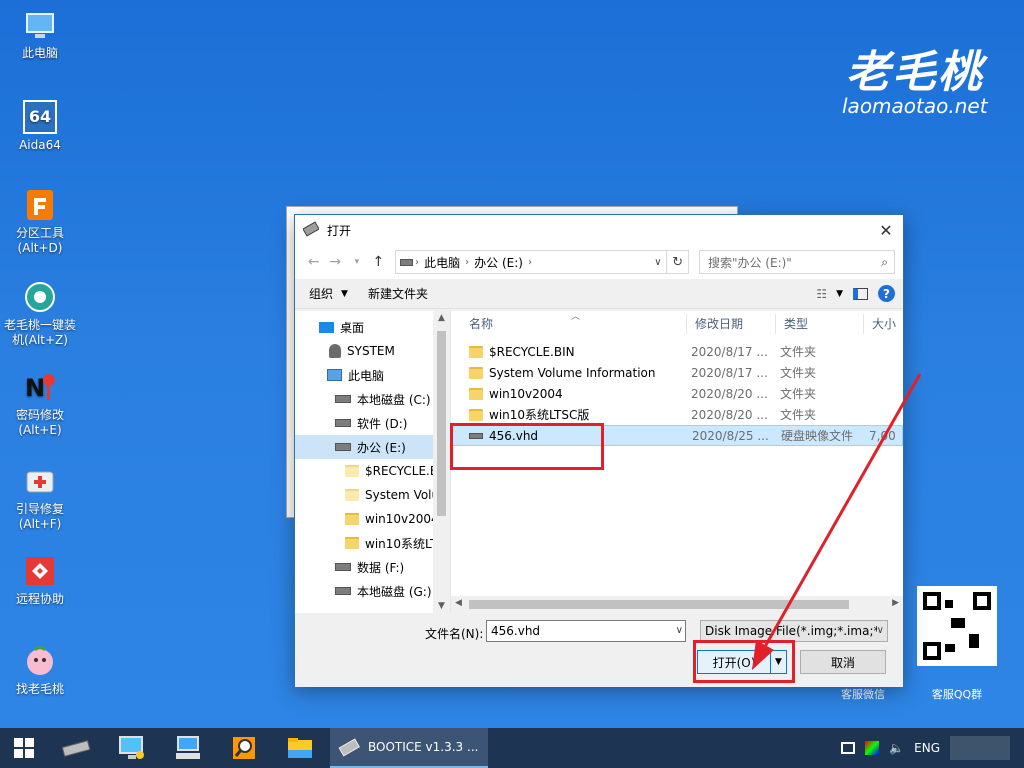 The width and height of the screenshot is (1024, 768). I want to click on keyboard-monitor-icon, so click(188, 747).